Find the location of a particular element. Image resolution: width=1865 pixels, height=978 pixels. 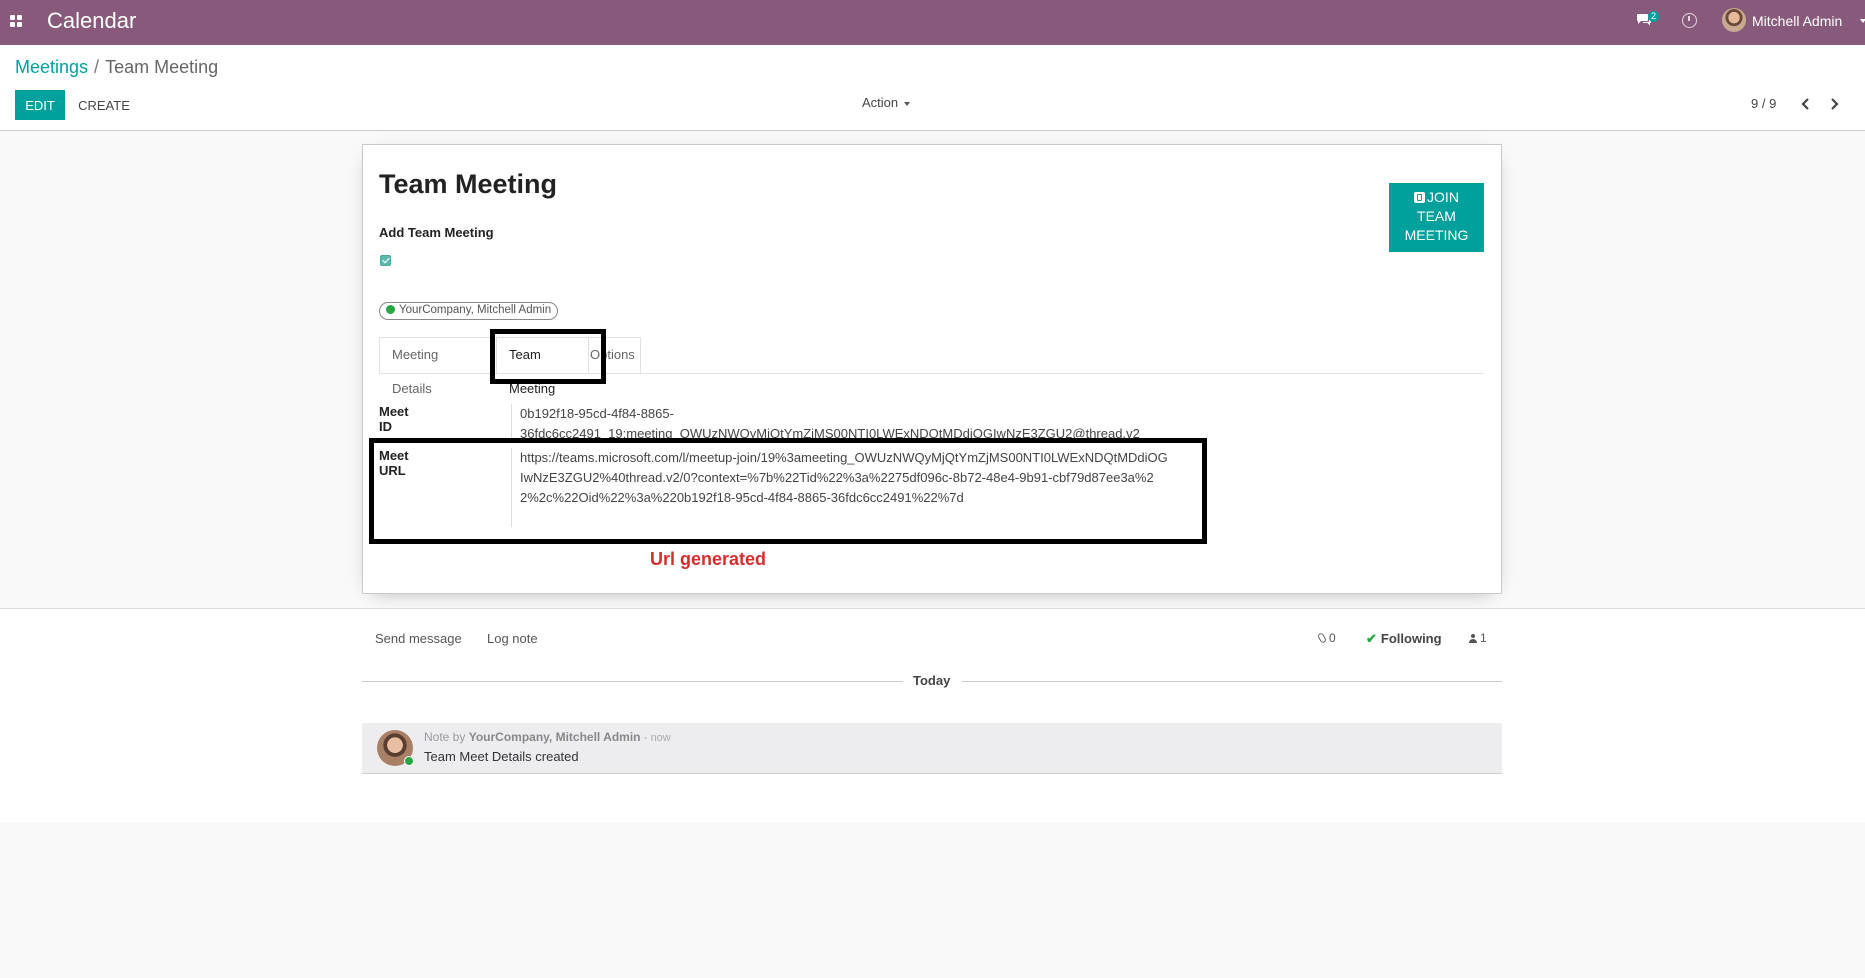

date-separator-label: Today is located at coordinates (932, 680).